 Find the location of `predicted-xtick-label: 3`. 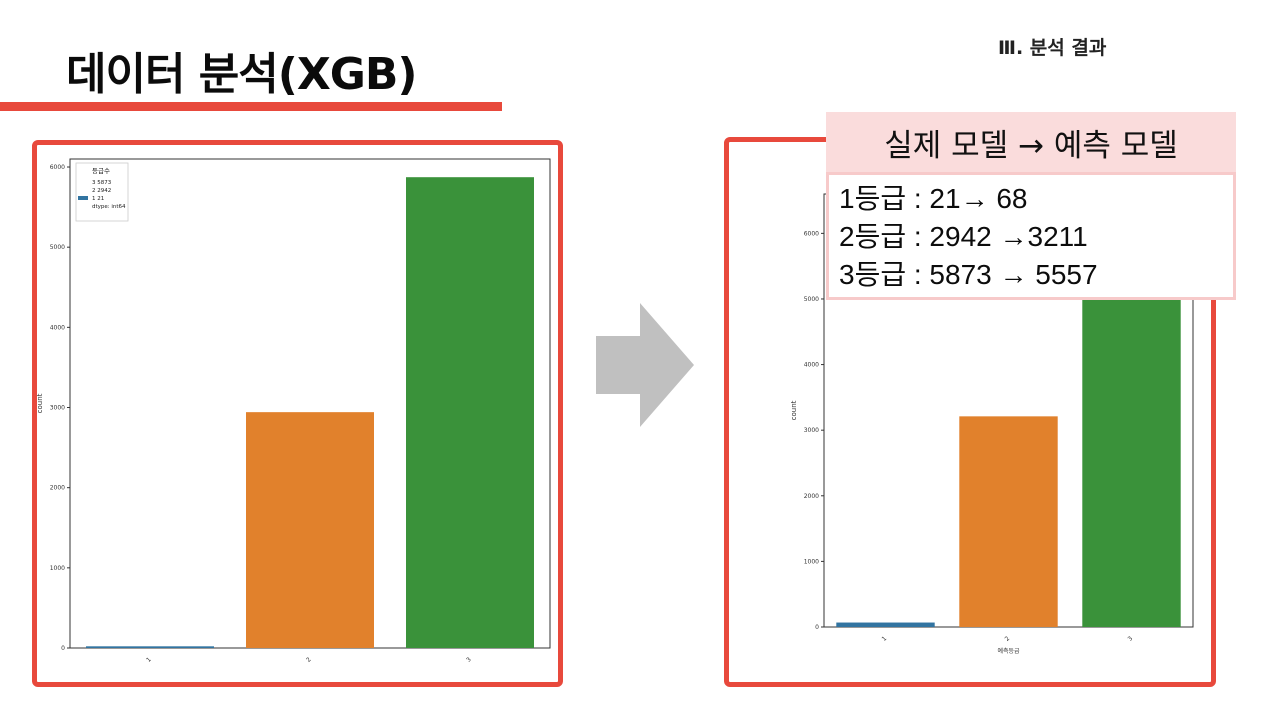

predicted-xtick-label: 3 is located at coordinates (1131, 639).